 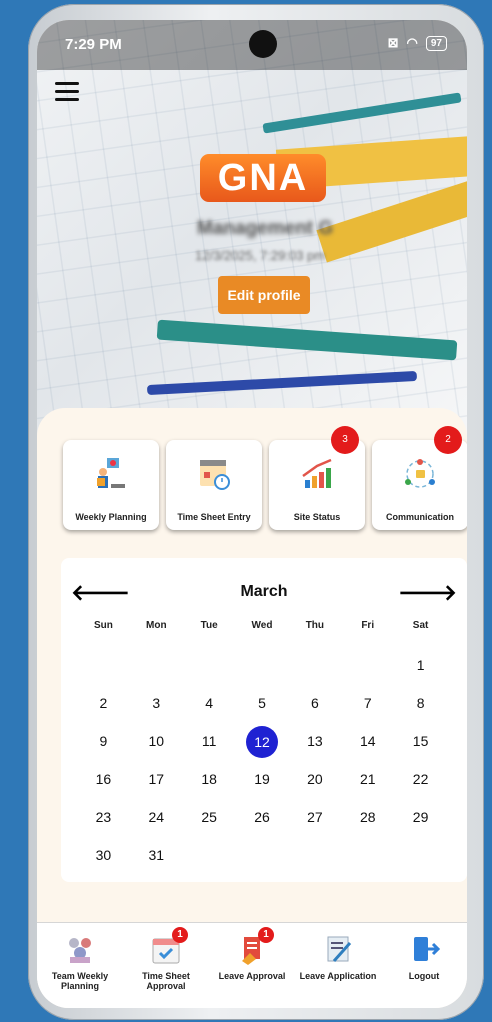 I want to click on nav-leave-application: Leave Application, so click(x=338, y=957).